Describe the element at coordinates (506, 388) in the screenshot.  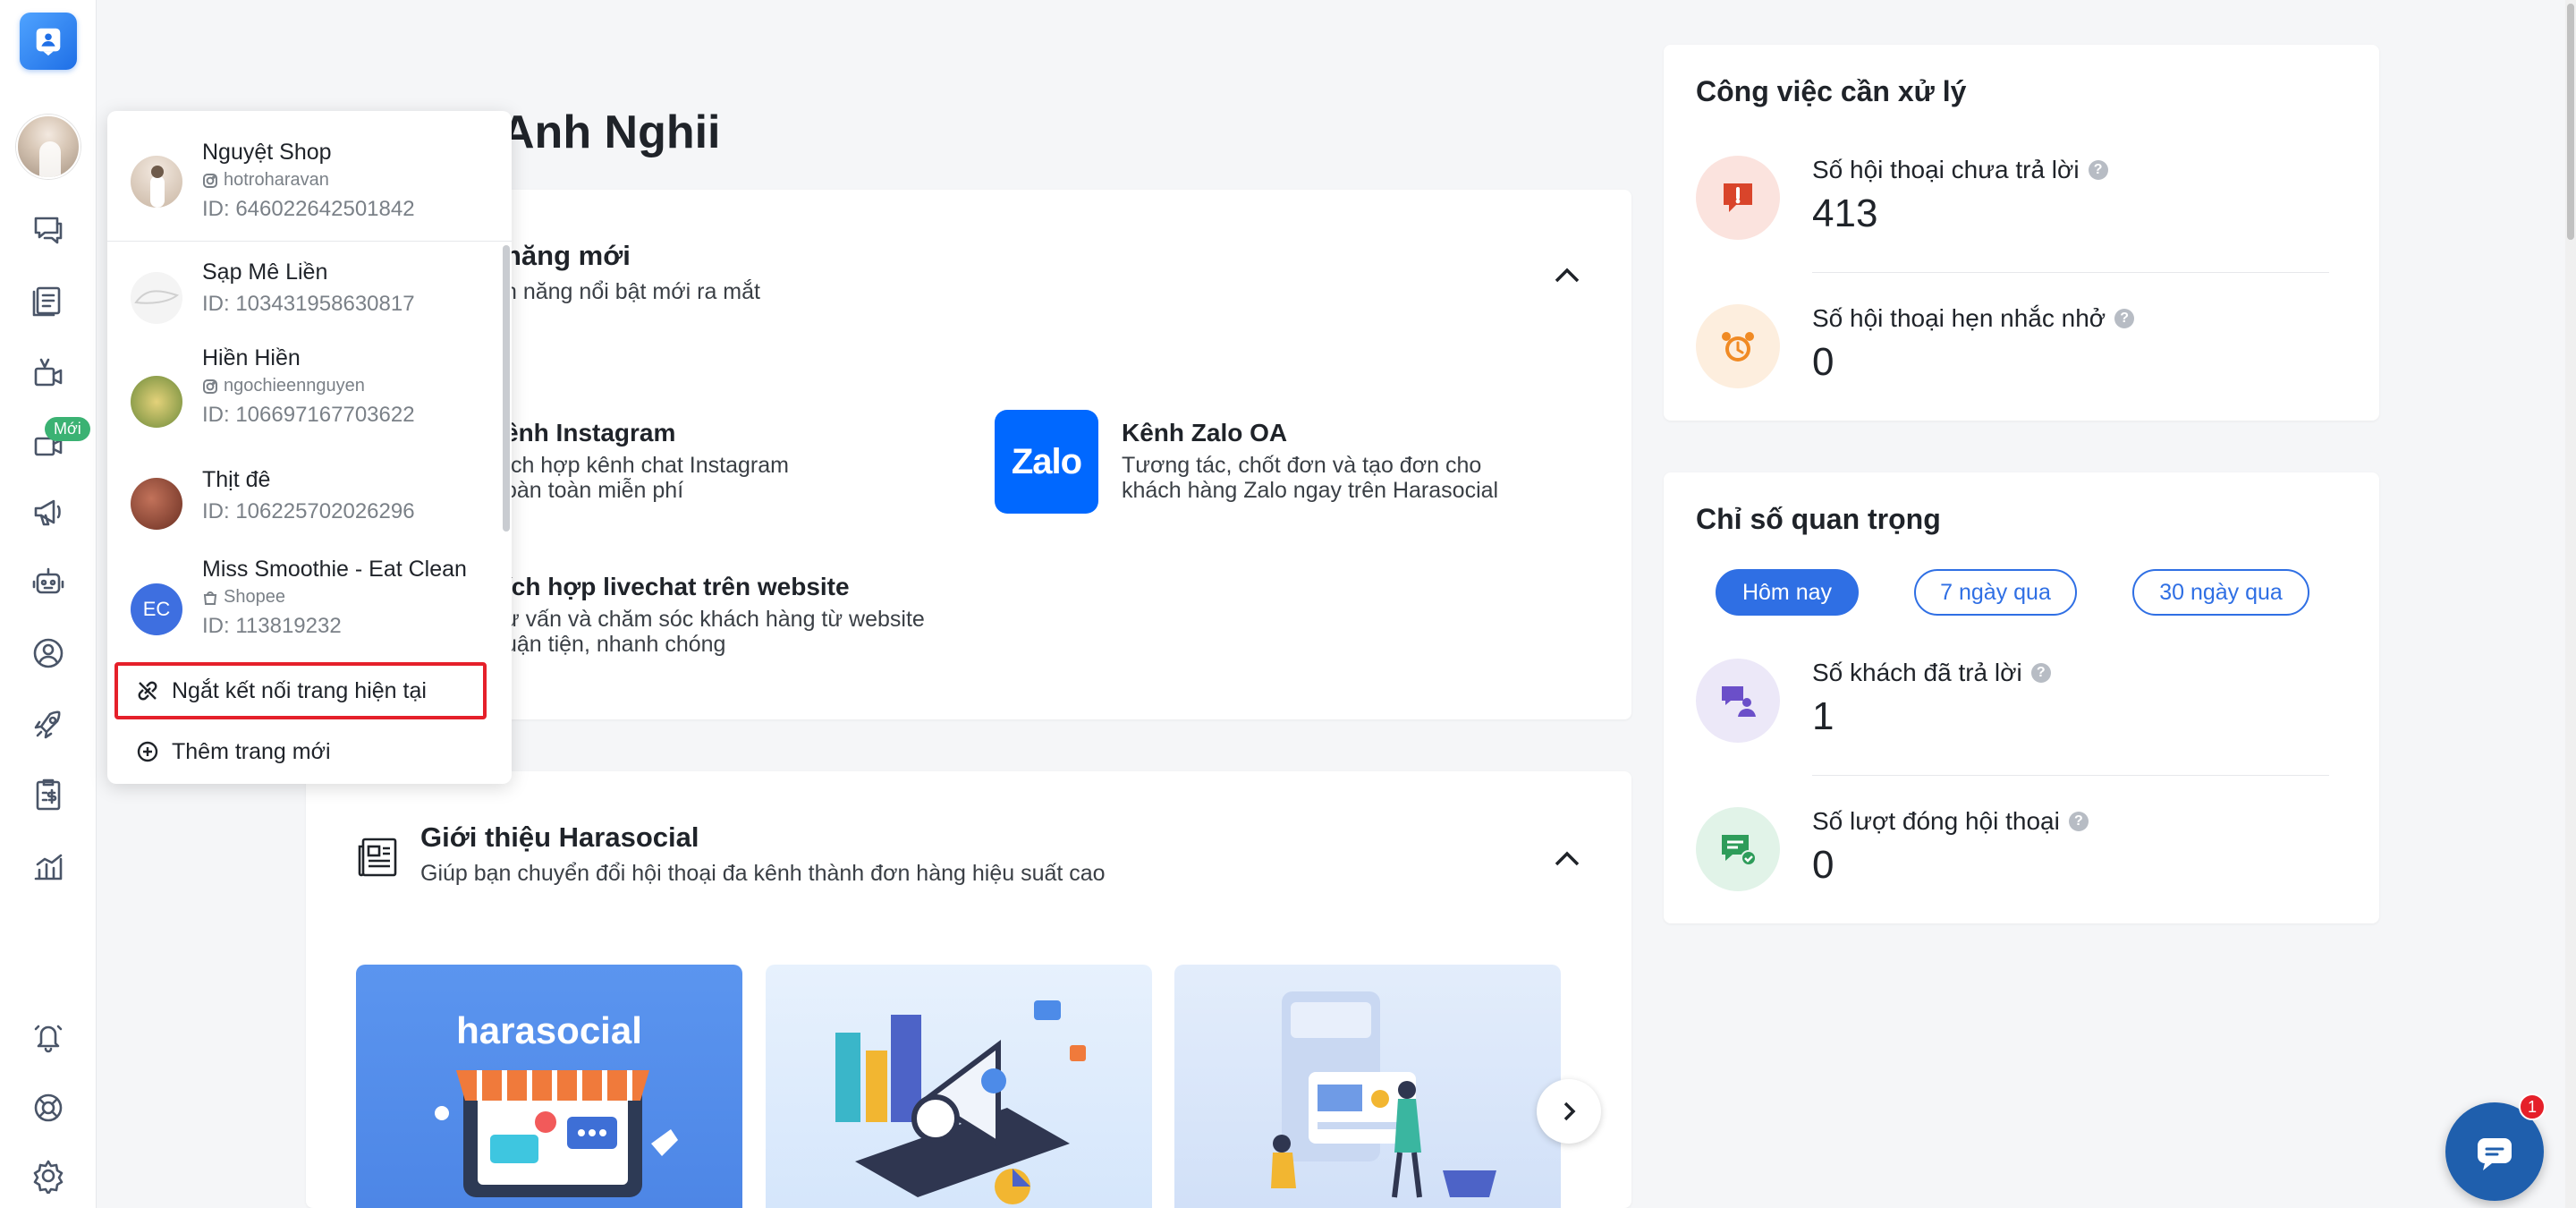
I see `dropdown-scrollbar` at that location.